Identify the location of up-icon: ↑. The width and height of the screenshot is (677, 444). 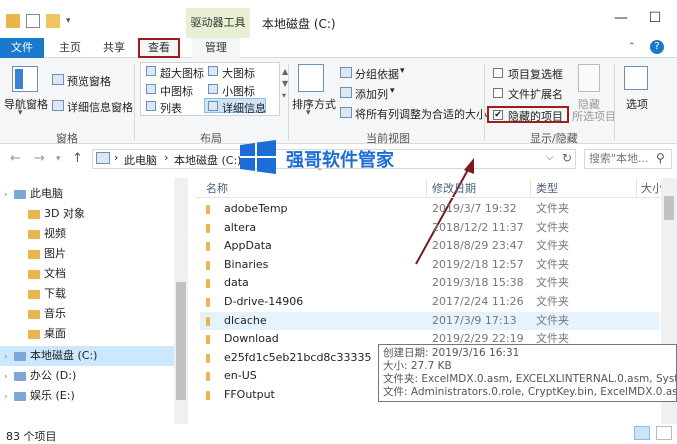
(77, 158).